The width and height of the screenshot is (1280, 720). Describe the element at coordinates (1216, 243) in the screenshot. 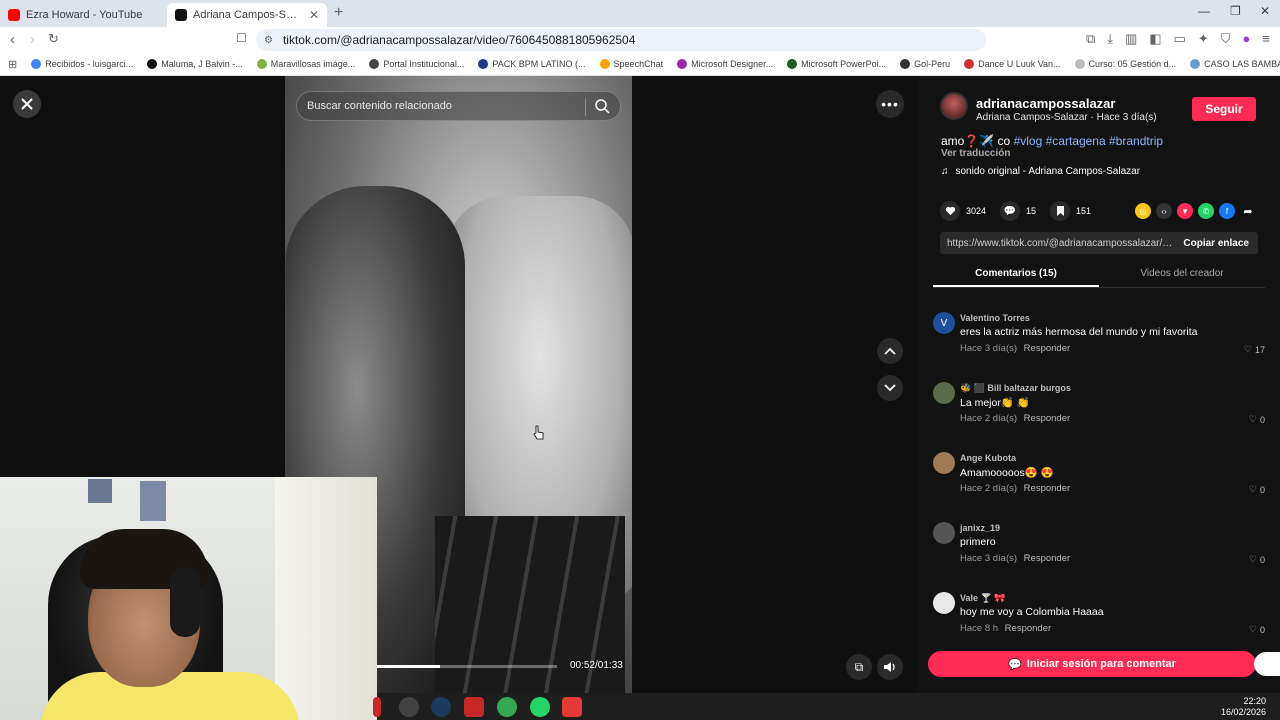

I see `copy-link-button: Copiar enlace` at that location.